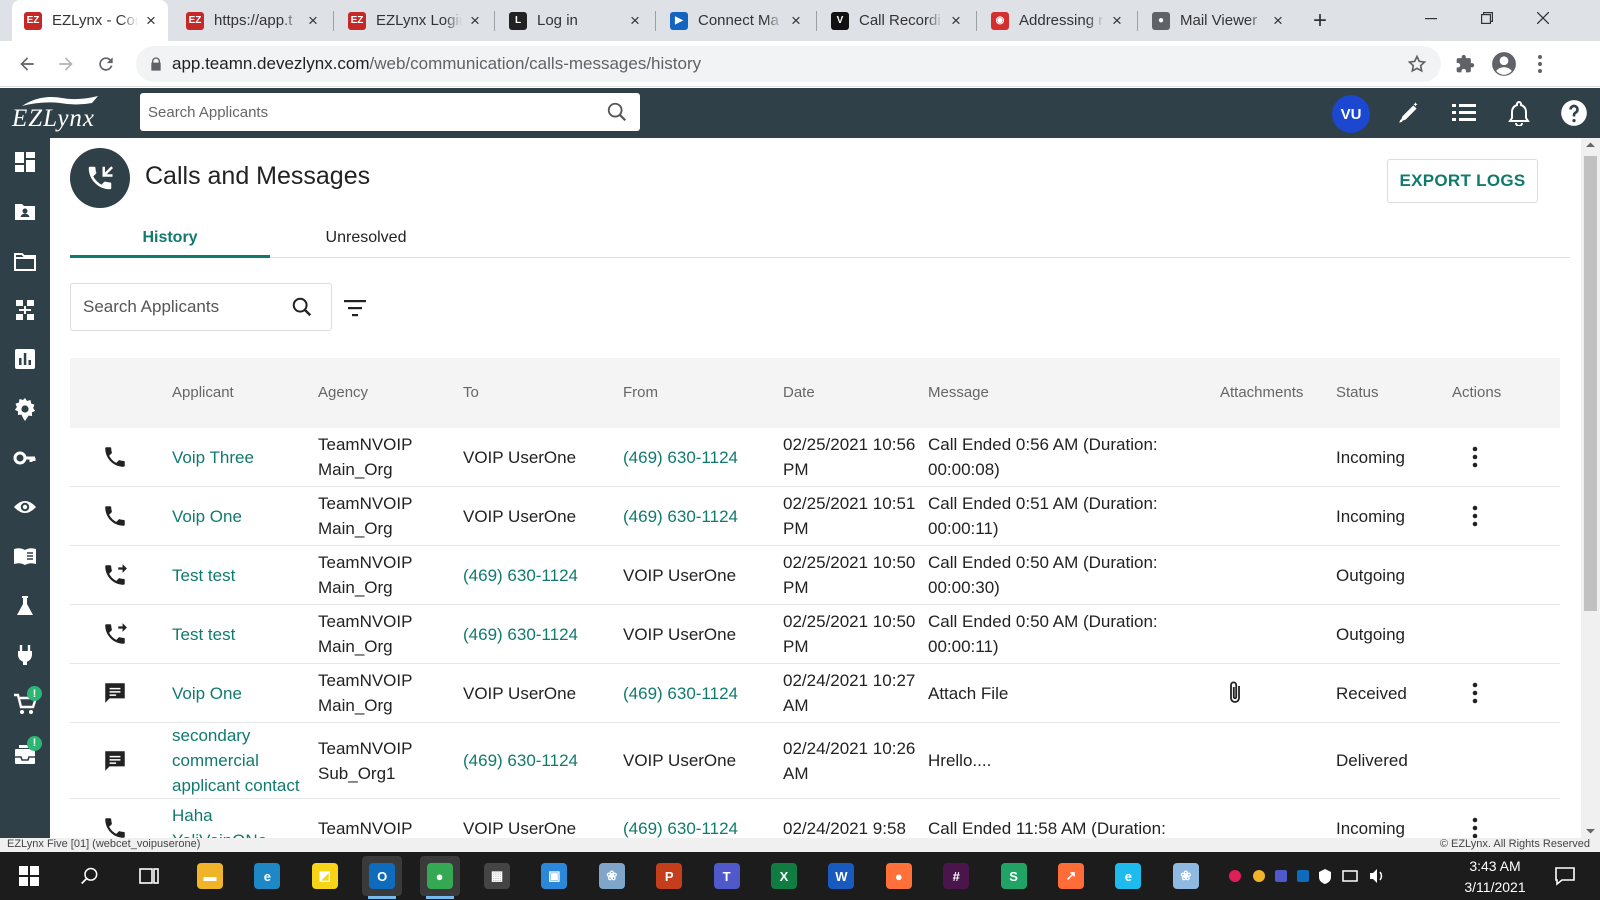  Describe the element at coordinates (669, 876) in the screenshot. I see `taskbar-app-powerpoint: P` at that location.